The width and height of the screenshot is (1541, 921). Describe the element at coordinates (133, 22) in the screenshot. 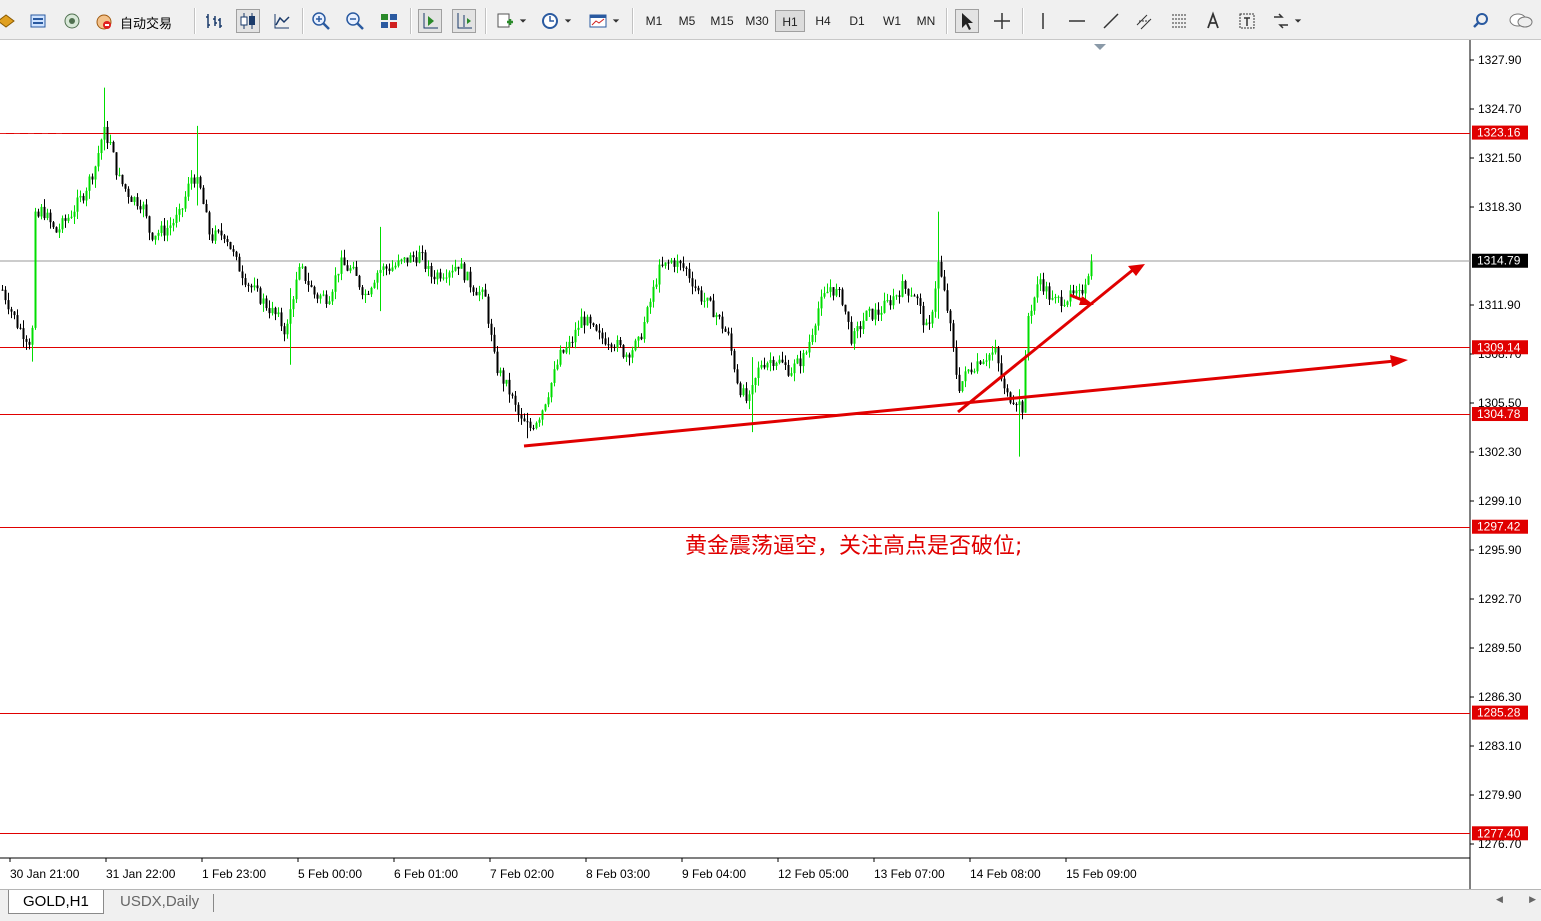

I see `auto-trading-button: 自动交易` at that location.